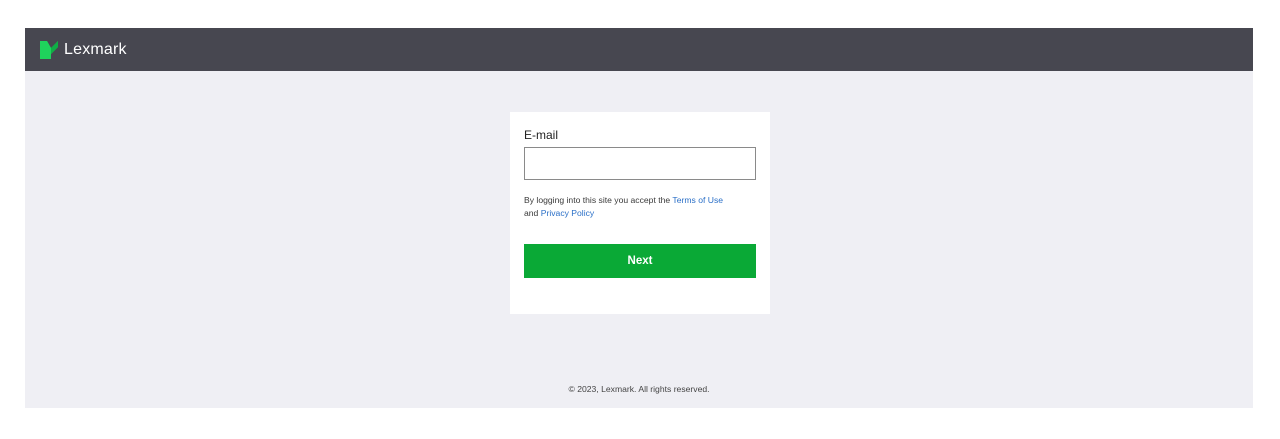  I want to click on brand-logo: Lexmark, so click(83, 49).